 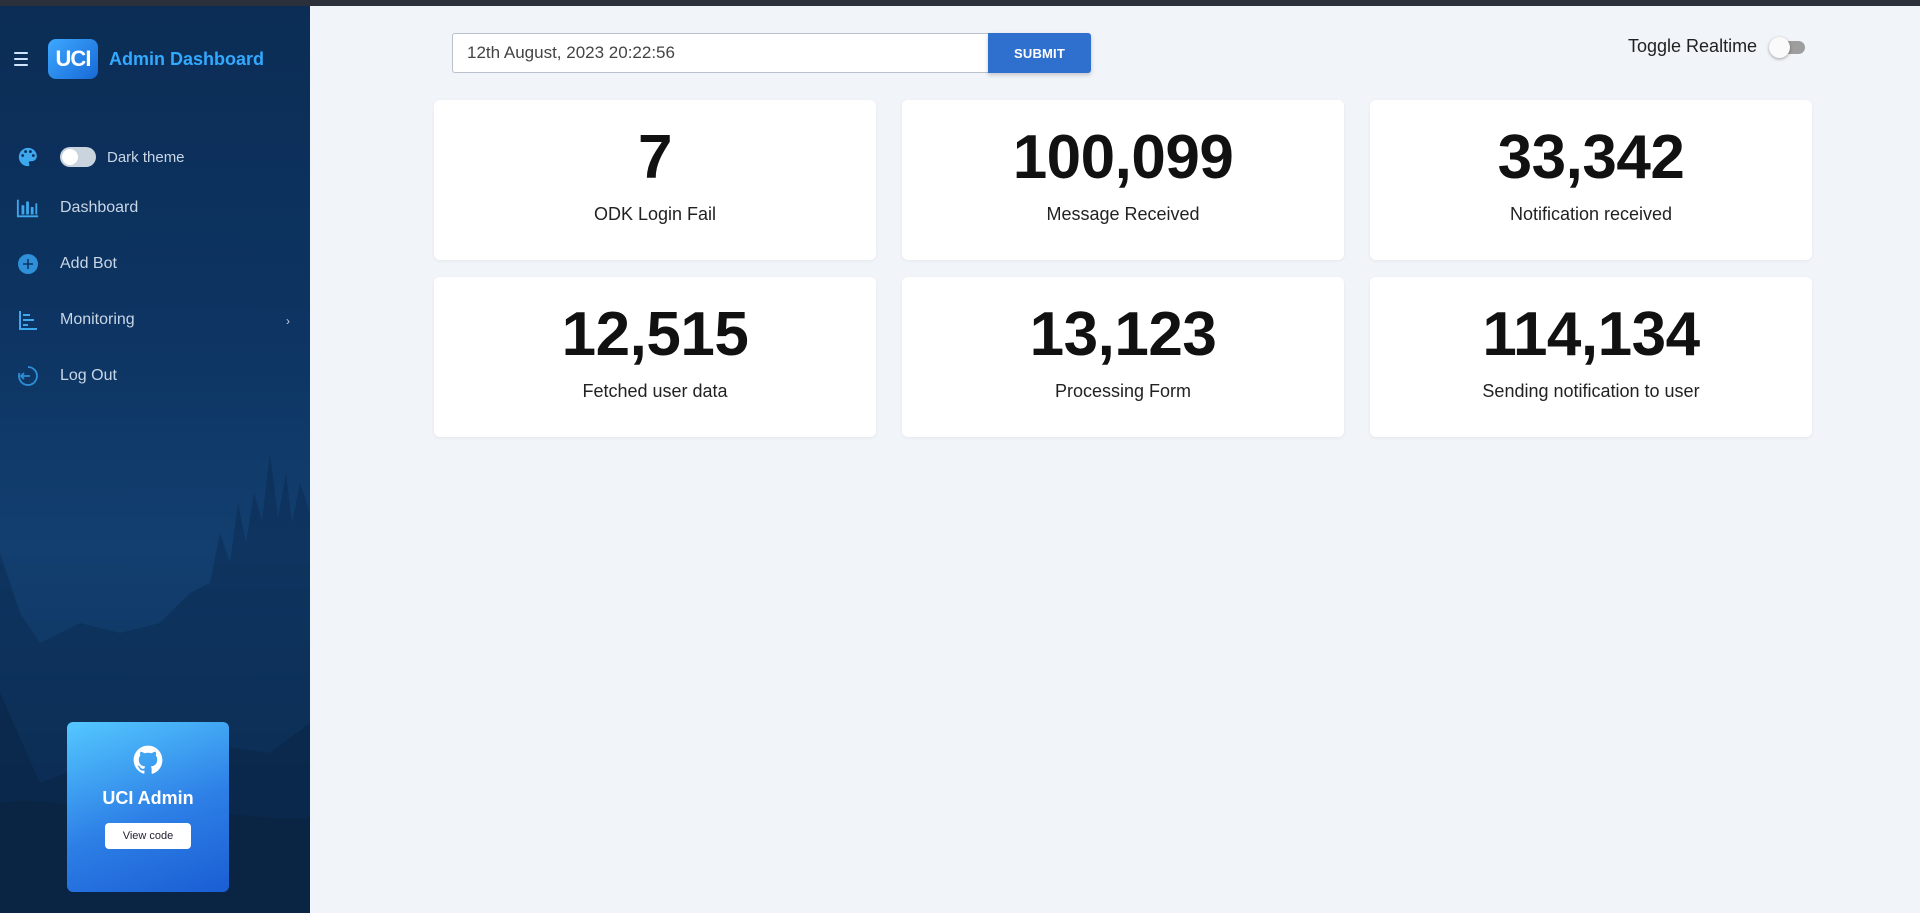 I want to click on stat-card-processing-form: 13,123 Processing Form, so click(x=1123, y=357).